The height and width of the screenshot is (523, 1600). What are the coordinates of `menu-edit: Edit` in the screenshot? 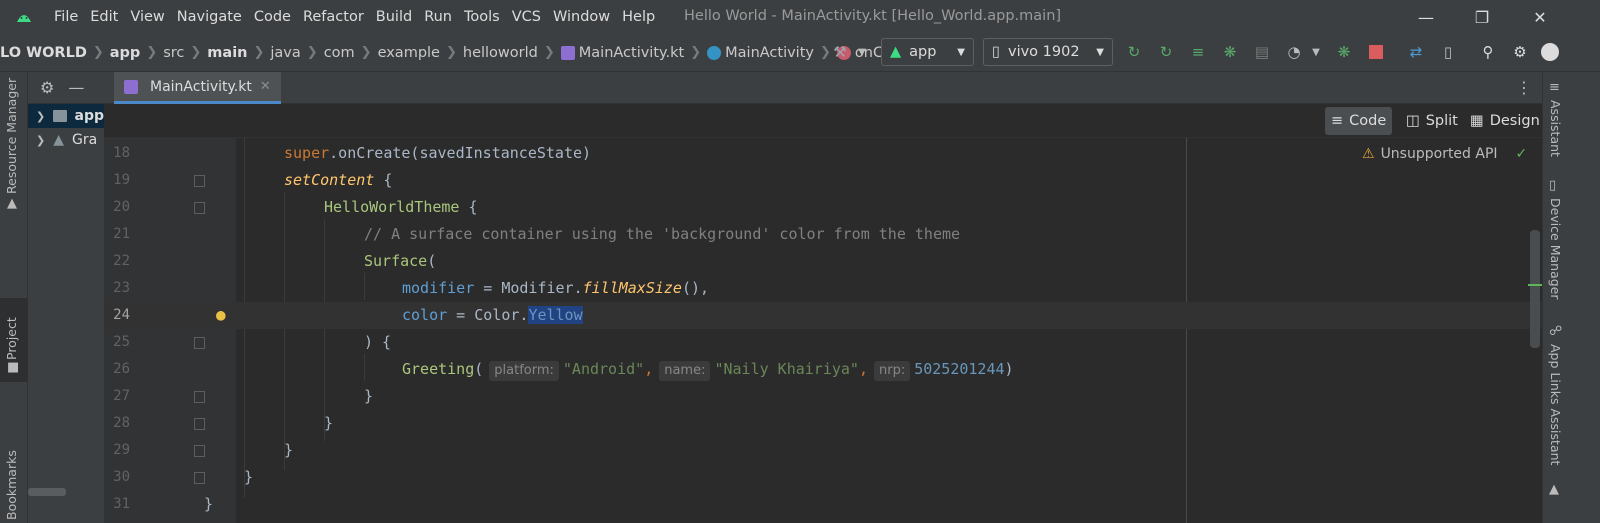 It's located at (104, 17).